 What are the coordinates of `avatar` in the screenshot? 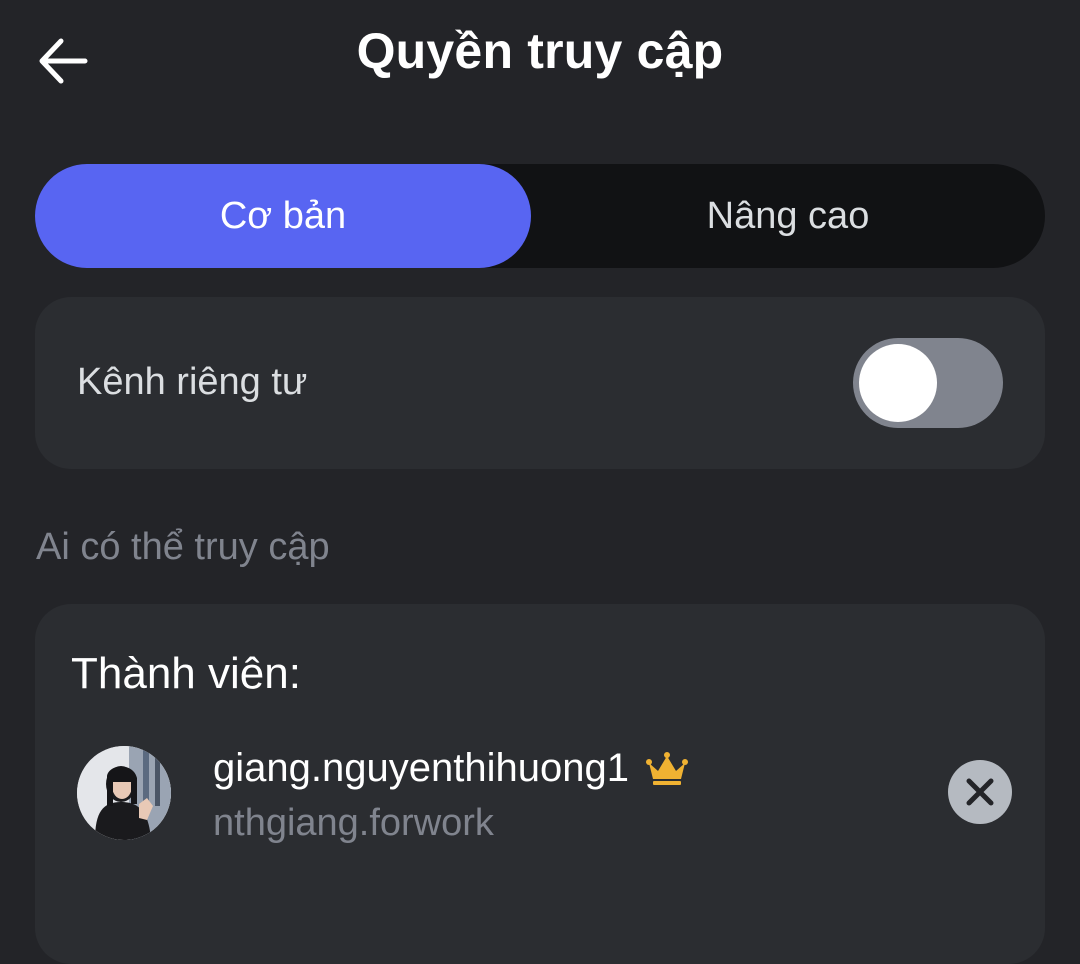 It's located at (124, 793).